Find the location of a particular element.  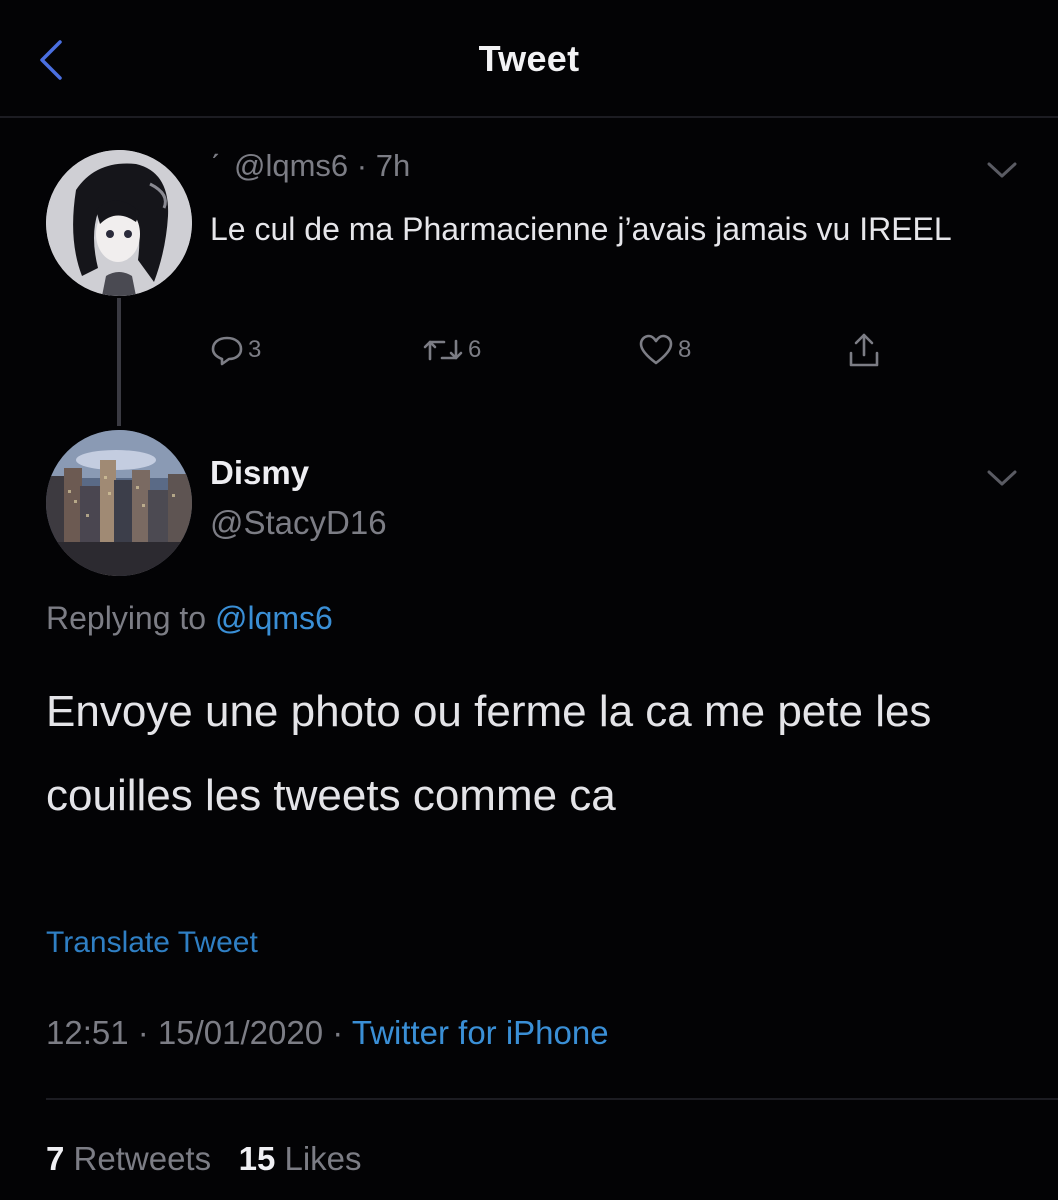

share-icon is located at coordinates (864, 350).